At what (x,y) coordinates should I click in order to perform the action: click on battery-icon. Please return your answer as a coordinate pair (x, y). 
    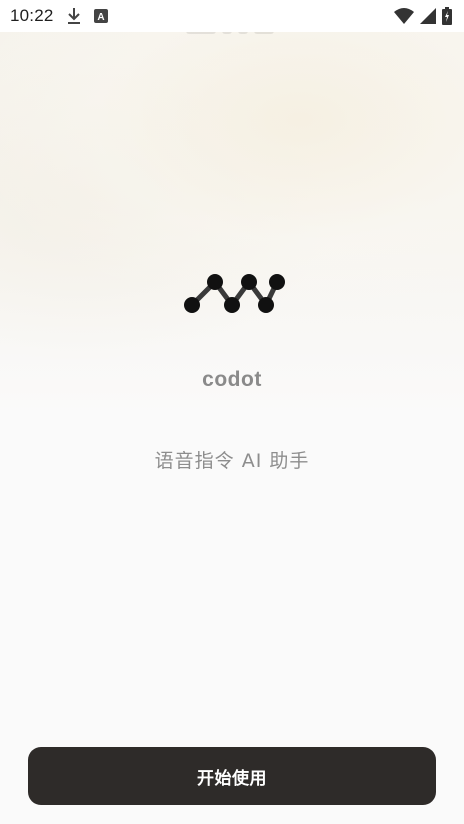
    Looking at the image, I should click on (447, 16).